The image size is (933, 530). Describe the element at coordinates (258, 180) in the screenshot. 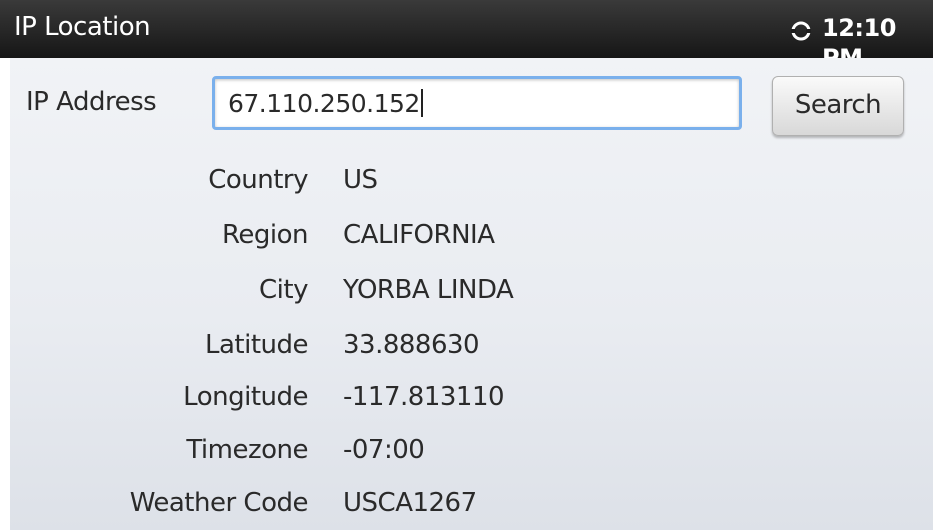

I see `country-label: Country` at that location.